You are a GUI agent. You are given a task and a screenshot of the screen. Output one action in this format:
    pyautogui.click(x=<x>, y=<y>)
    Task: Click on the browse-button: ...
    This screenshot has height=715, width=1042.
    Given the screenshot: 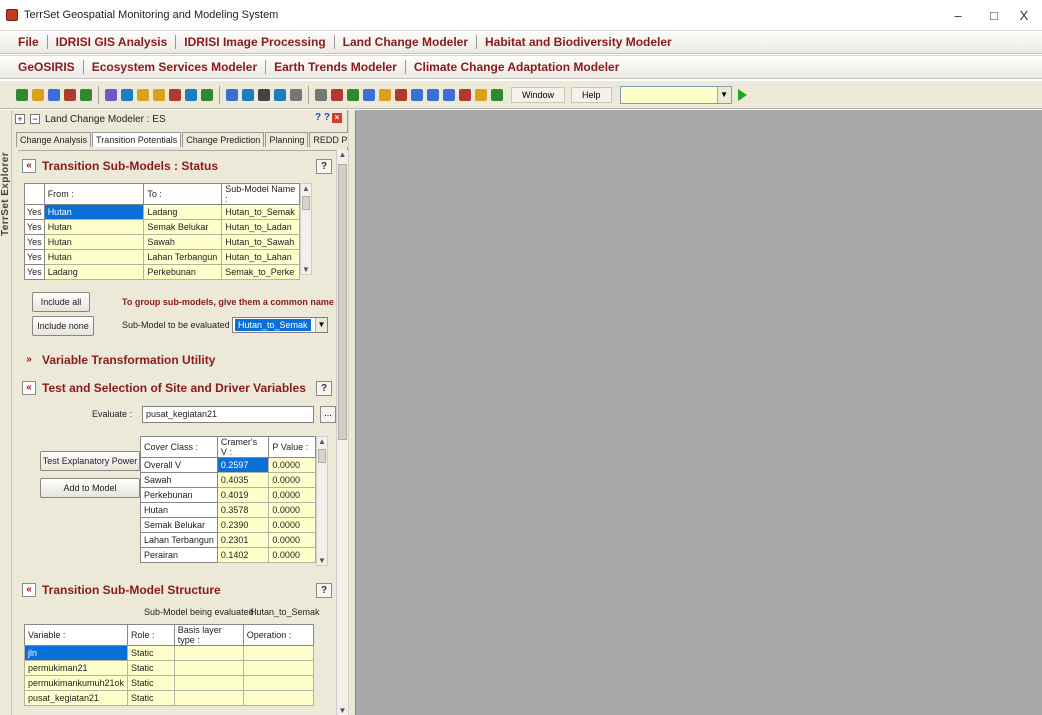 What is the action you would take?
    pyautogui.click(x=328, y=414)
    